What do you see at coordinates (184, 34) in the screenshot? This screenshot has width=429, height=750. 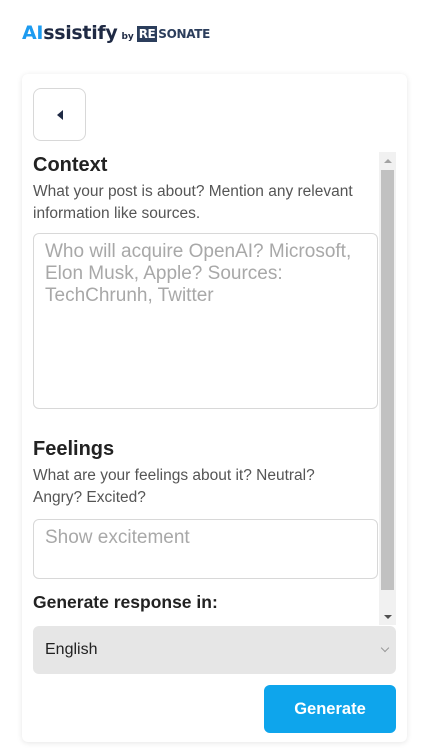 I see `brand-logo-text: SONATE` at bounding box center [184, 34].